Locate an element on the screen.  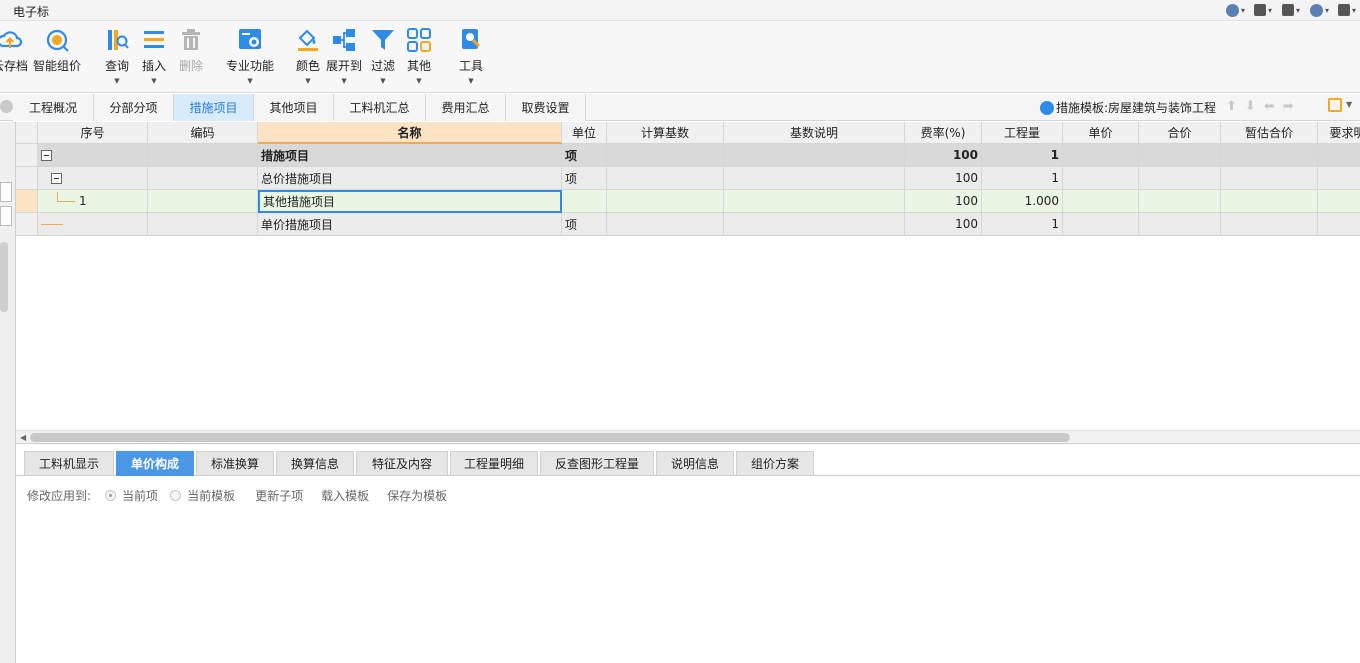
measure-template: 措施模板:房屋建筑与装饰工程 is located at coordinates (1128, 107).